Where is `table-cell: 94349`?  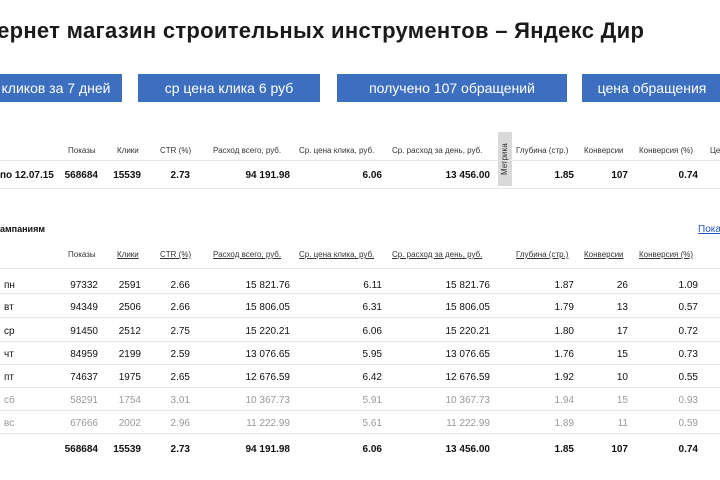
table-cell: 94349 is located at coordinates (84, 307).